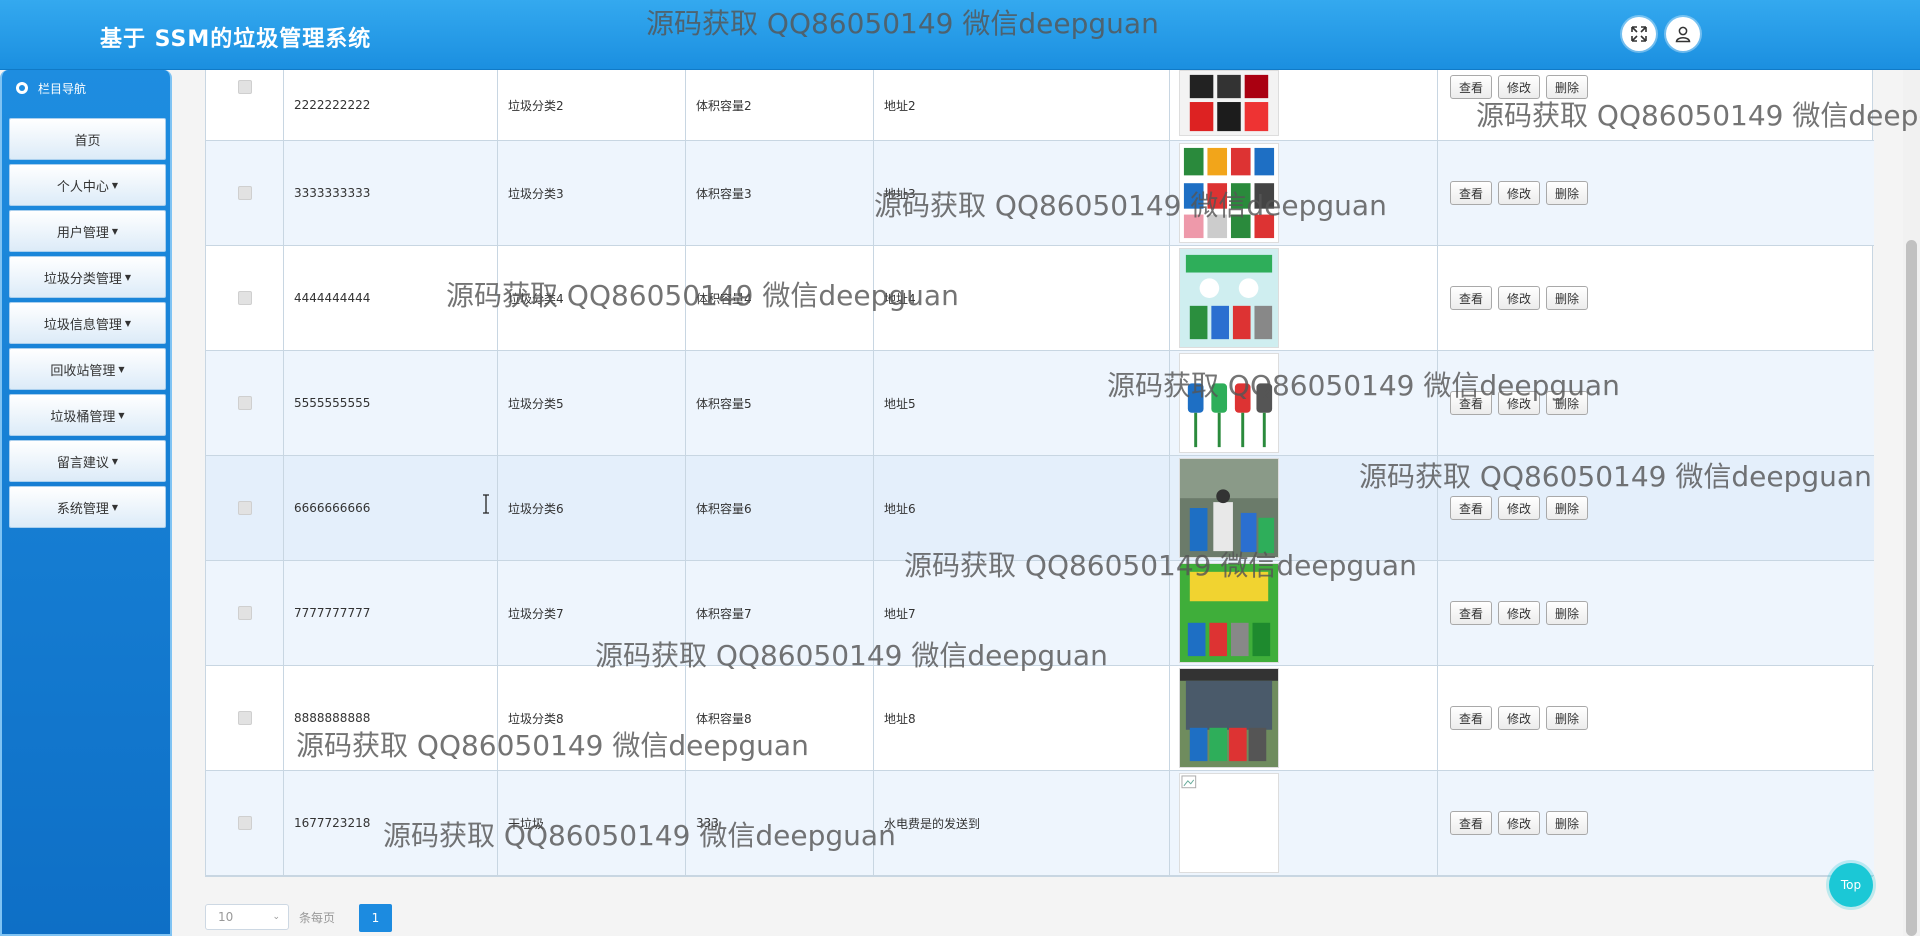  I want to click on row-category: 垃圾分类3, so click(536, 193).